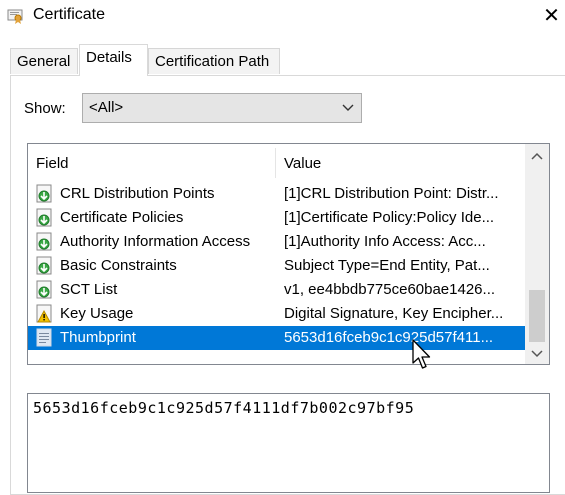 The width and height of the screenshot is (565, 495). What do you see at coordinates (421, 354) in the screenshot?
I see `mouse-pointer-icon` at bounding box center [421, 354].